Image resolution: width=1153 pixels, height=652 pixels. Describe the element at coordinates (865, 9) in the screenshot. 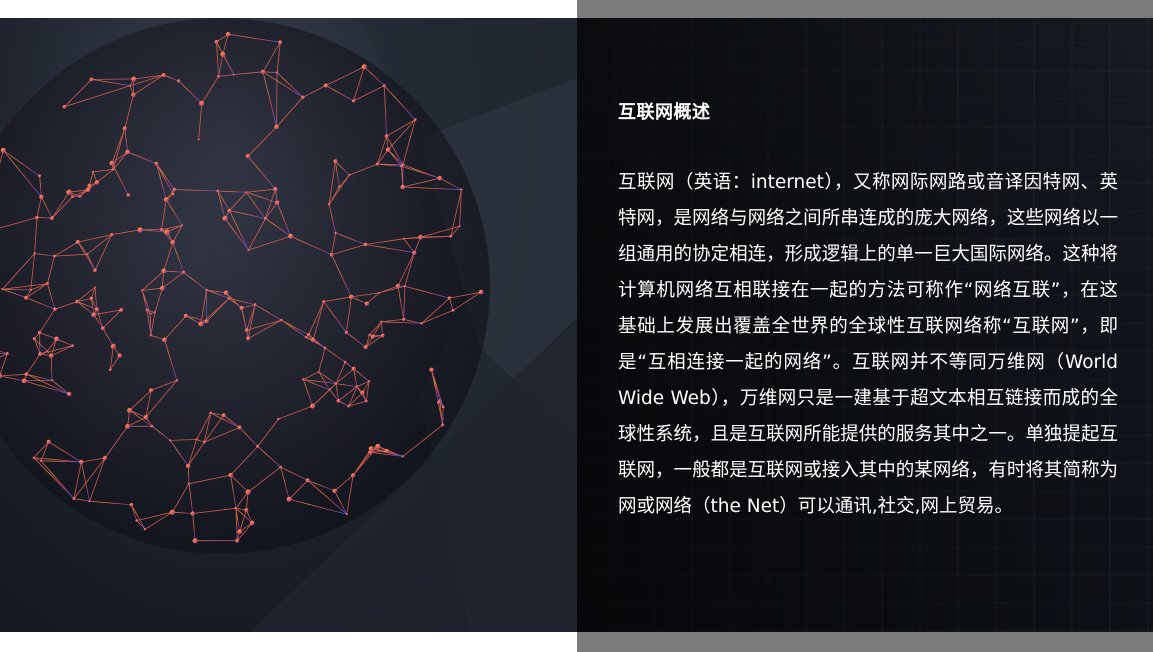

I see `top-gray-bar` at that location.